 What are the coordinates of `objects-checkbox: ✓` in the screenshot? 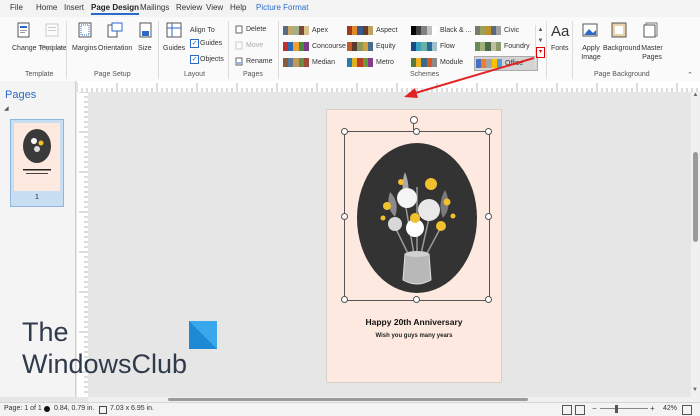 It's located at (194, 59).